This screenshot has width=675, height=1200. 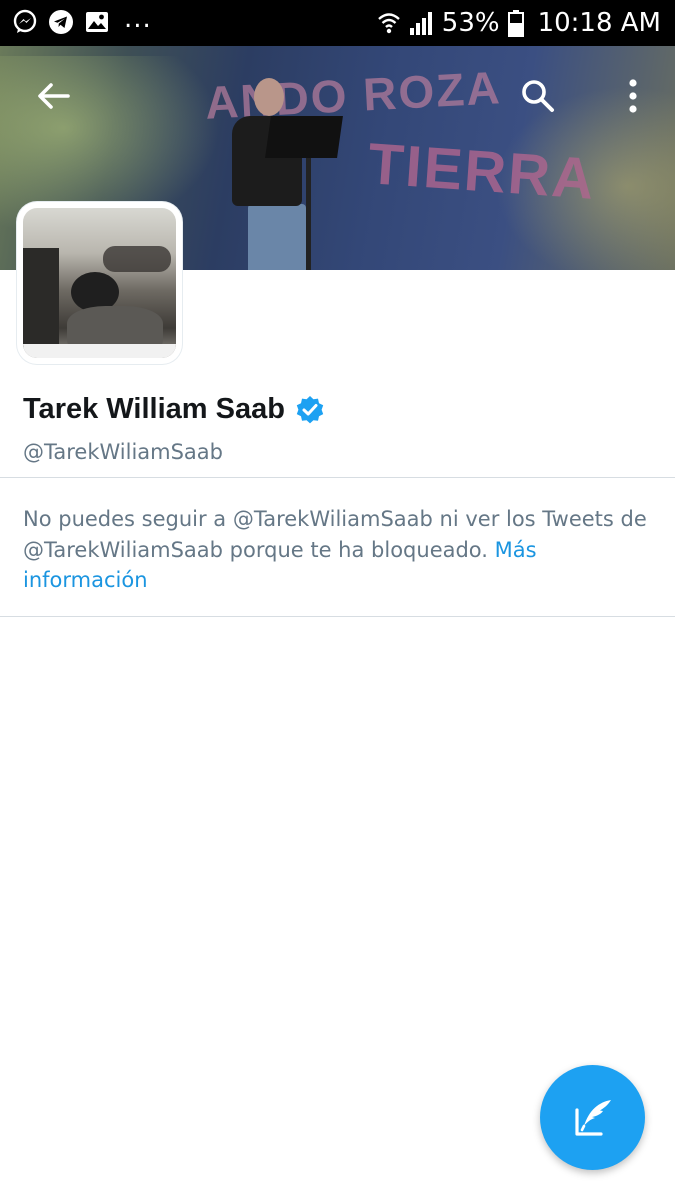 What do you see at coordinates (310, 409) in the screenshot?
I see `verified-badge-icon` at bounding box center [310, 409].